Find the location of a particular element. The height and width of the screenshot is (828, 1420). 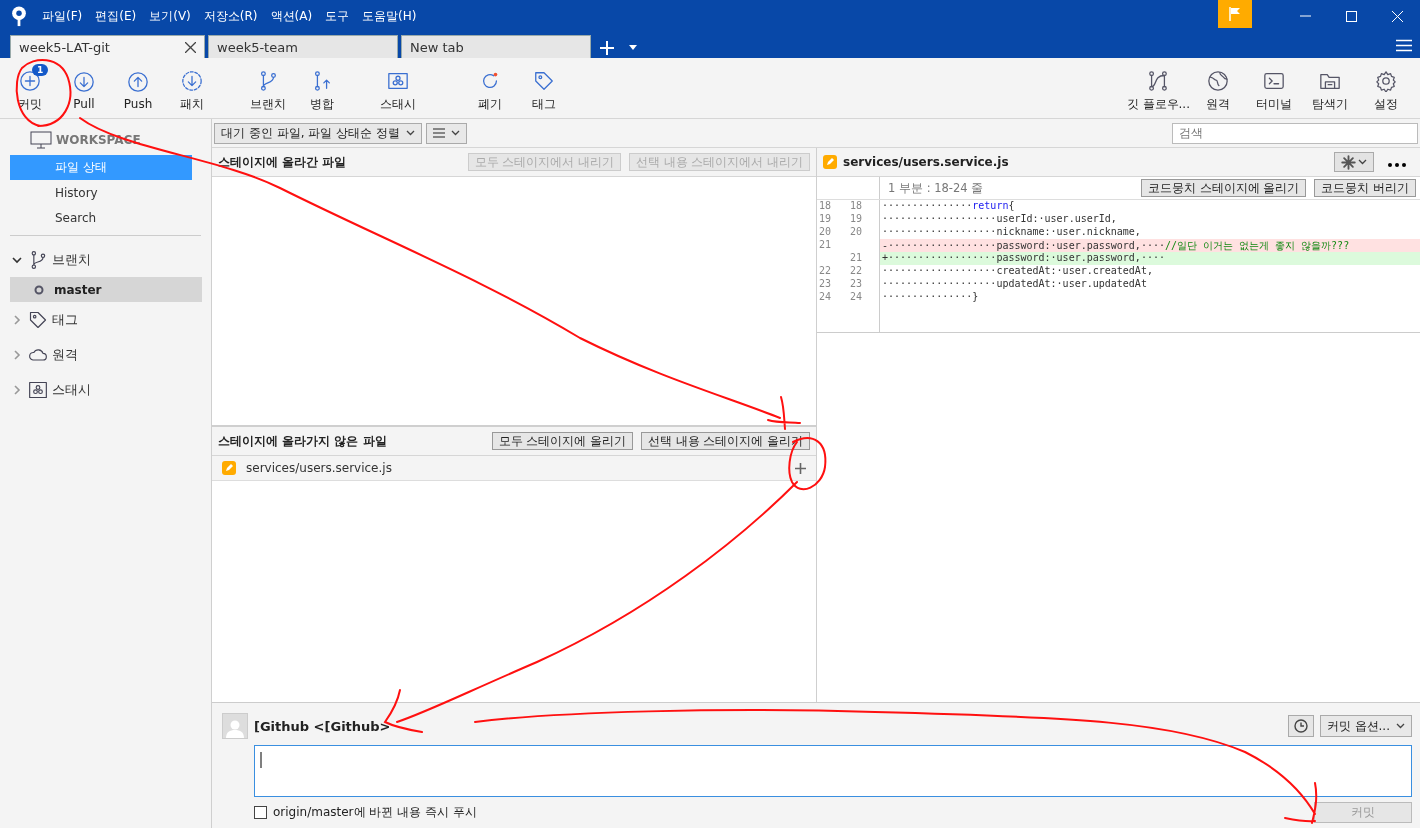

toolbar-button: 스태시 is located at coordinates (398, 88).